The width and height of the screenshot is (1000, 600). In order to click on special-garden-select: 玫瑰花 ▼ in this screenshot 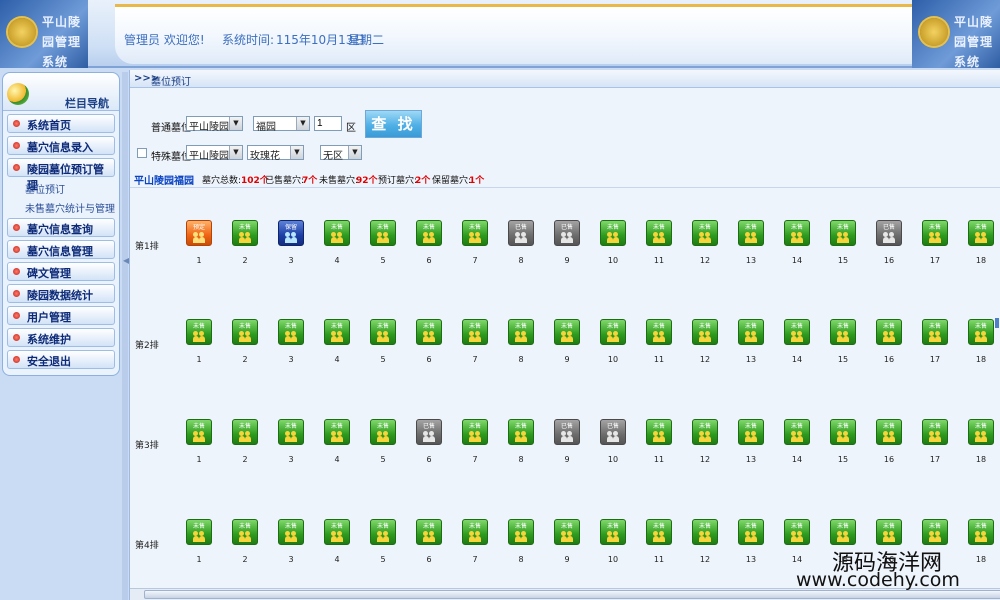, I will do `click(275, 153)`.